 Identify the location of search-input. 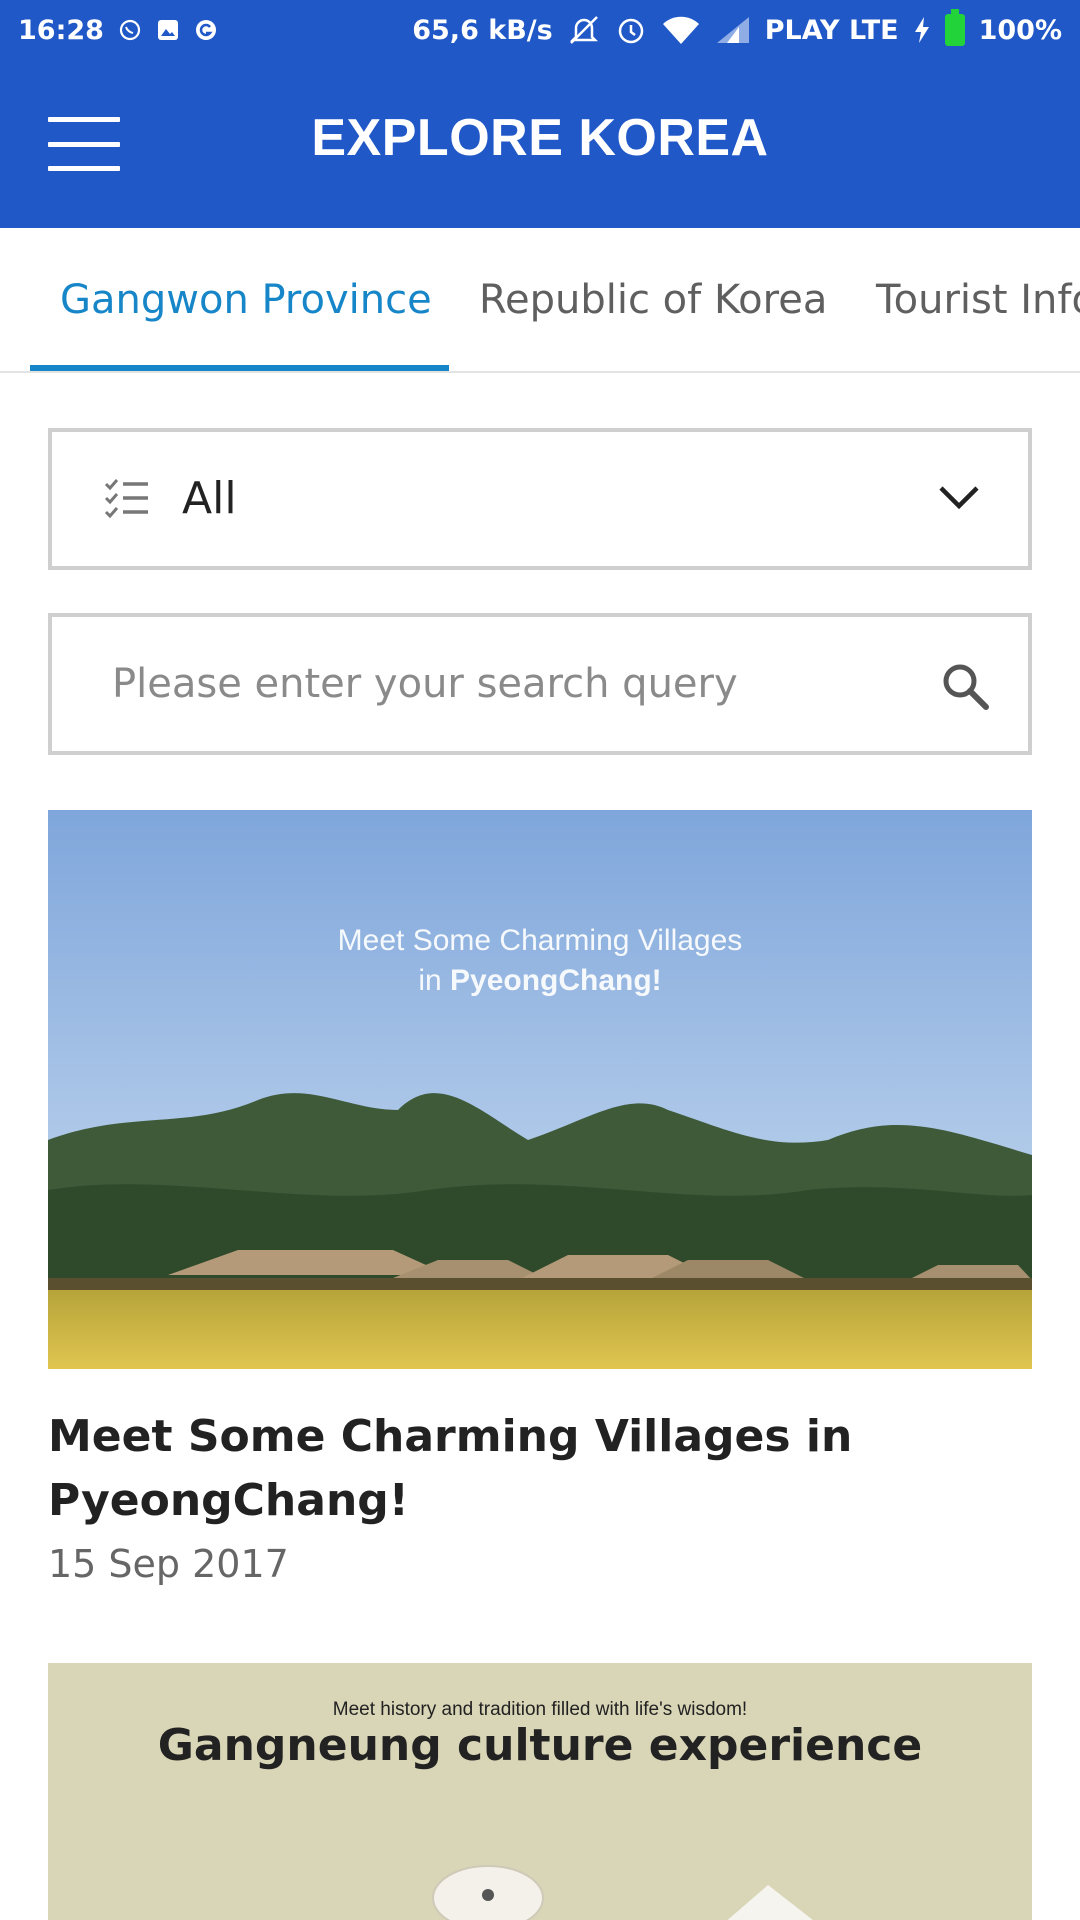
(512, 684).